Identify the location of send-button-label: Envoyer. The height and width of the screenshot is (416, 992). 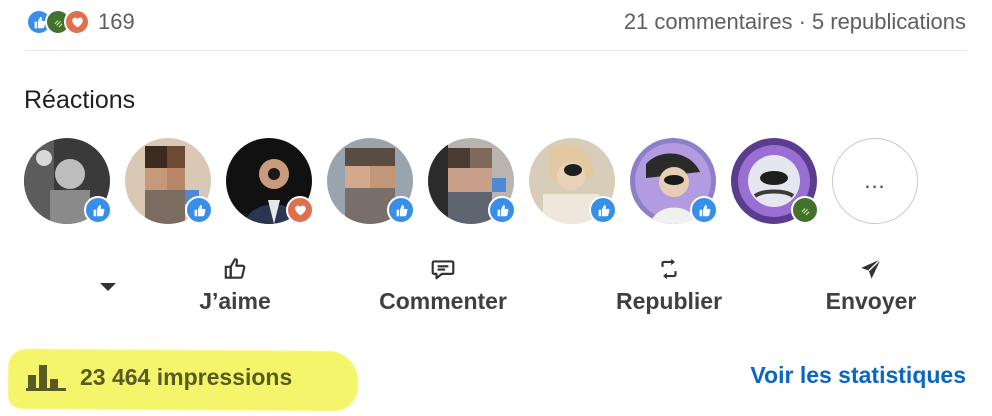
(871, 301).